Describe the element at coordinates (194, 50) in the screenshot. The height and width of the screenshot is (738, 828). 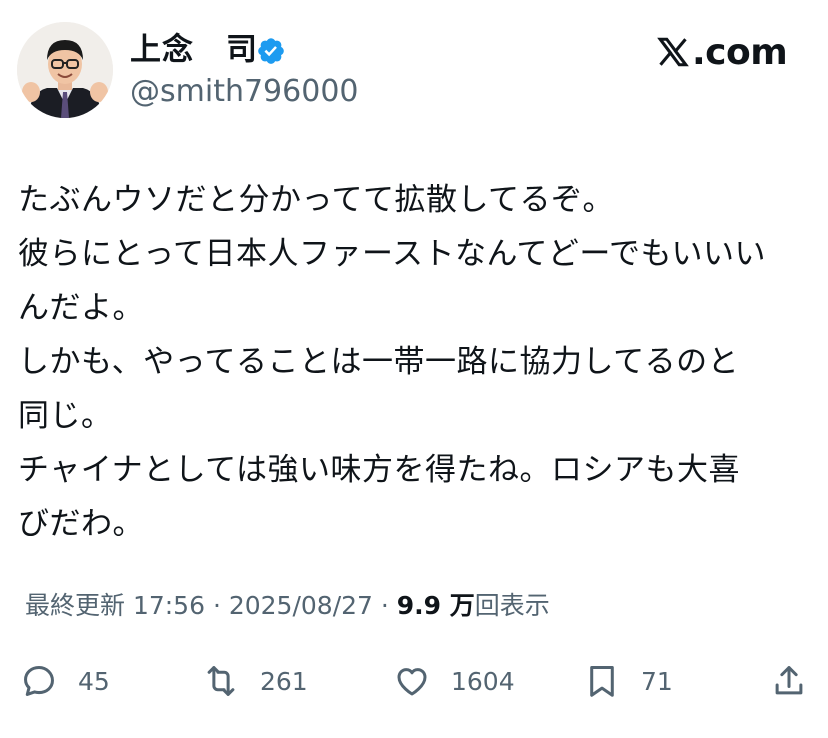
I see `author-name: 上念 司` at that location.